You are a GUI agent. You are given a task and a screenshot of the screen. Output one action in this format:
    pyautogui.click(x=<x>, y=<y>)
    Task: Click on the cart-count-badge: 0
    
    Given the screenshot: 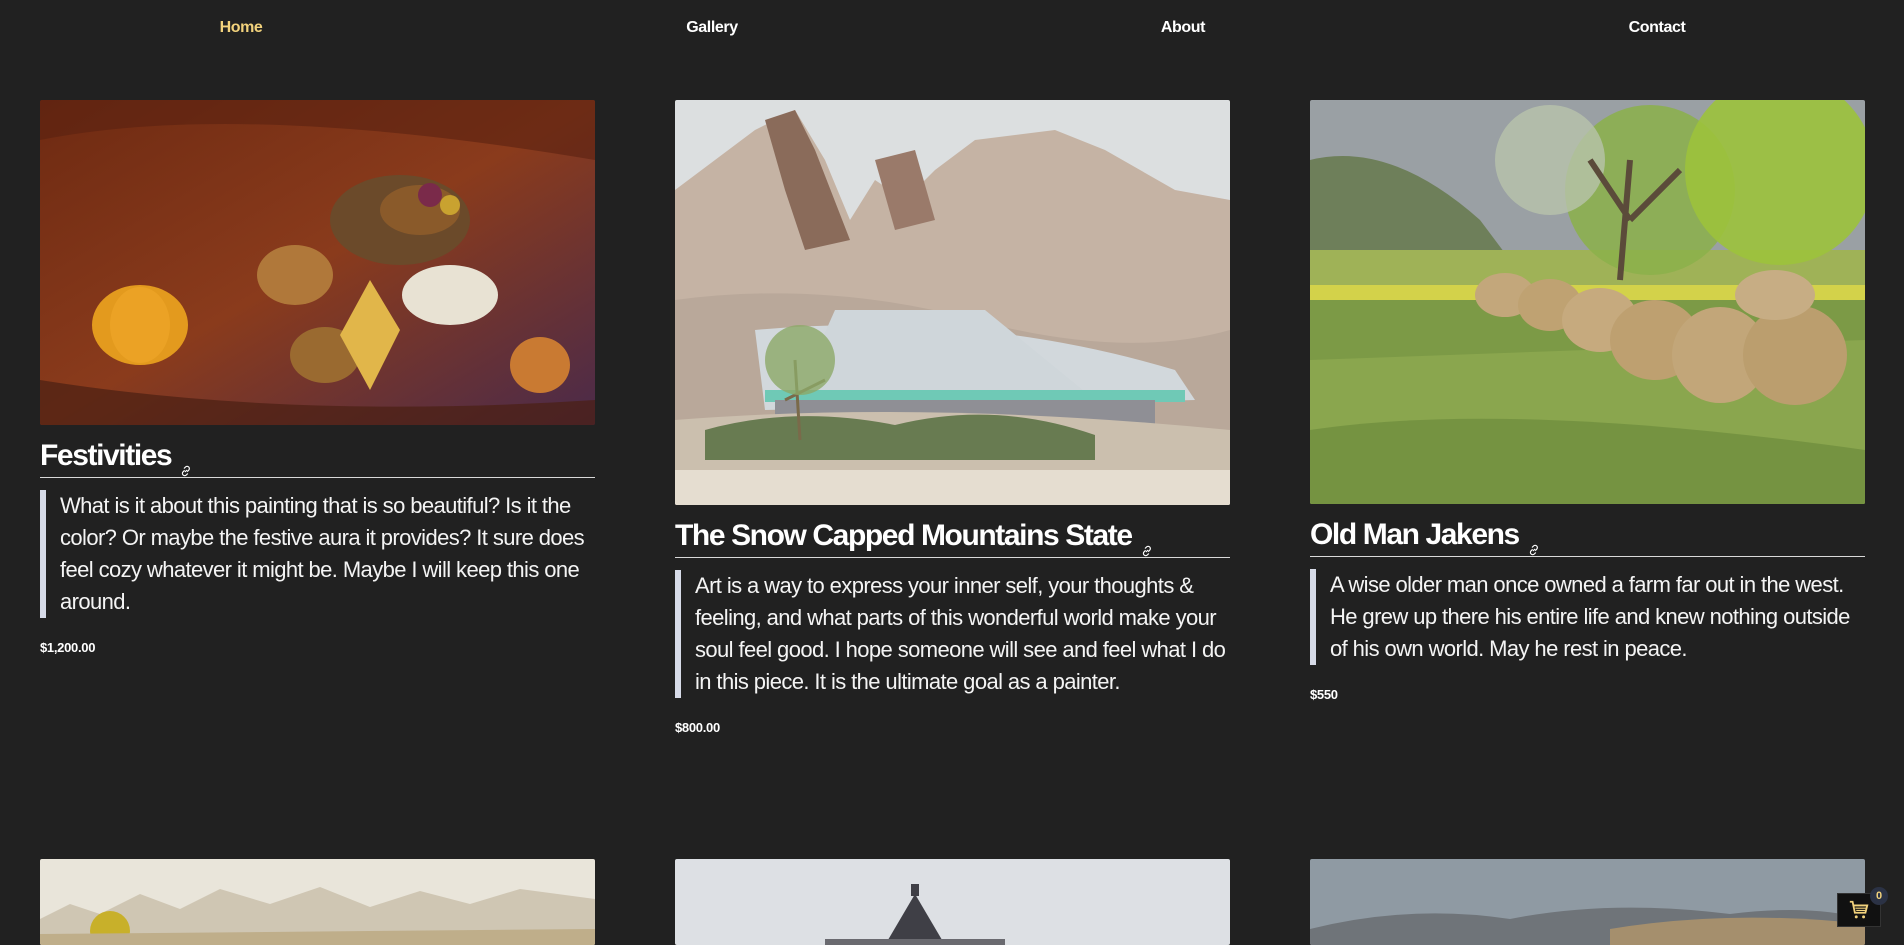 What is the action you would take?
    pyautogui.click(x=1879, y=896)
    